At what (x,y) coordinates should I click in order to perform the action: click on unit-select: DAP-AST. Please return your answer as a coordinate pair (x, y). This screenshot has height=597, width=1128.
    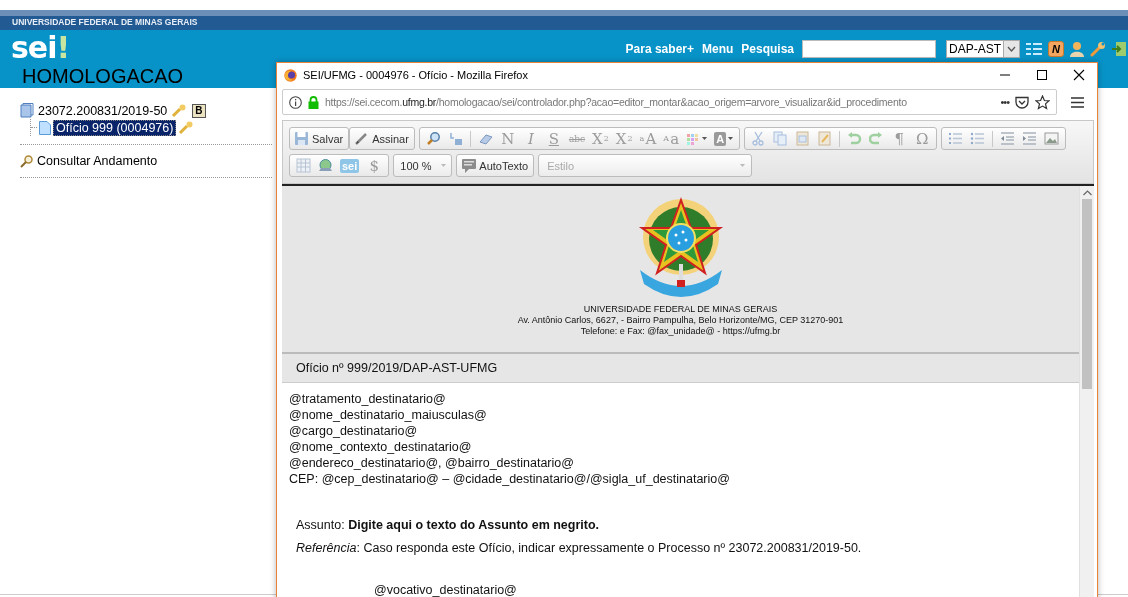
    Looking at the image, I should click on (983, 49).